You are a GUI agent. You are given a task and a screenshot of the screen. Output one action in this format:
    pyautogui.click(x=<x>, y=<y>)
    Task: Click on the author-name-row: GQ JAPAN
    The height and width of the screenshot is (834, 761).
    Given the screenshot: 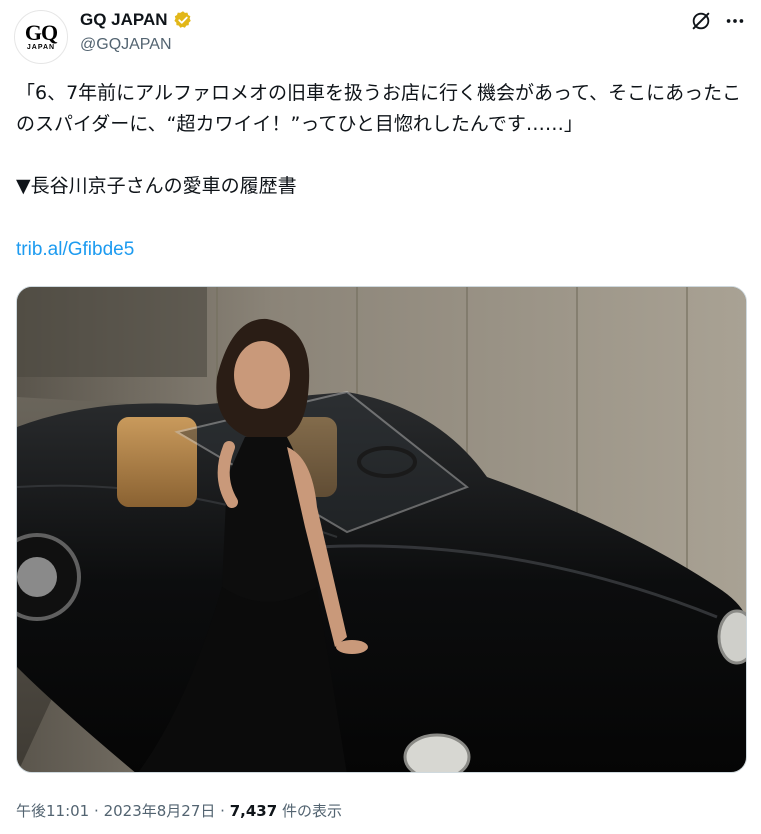 What is the action you would take?
    pyautogui.click(x=136, y=20)
    